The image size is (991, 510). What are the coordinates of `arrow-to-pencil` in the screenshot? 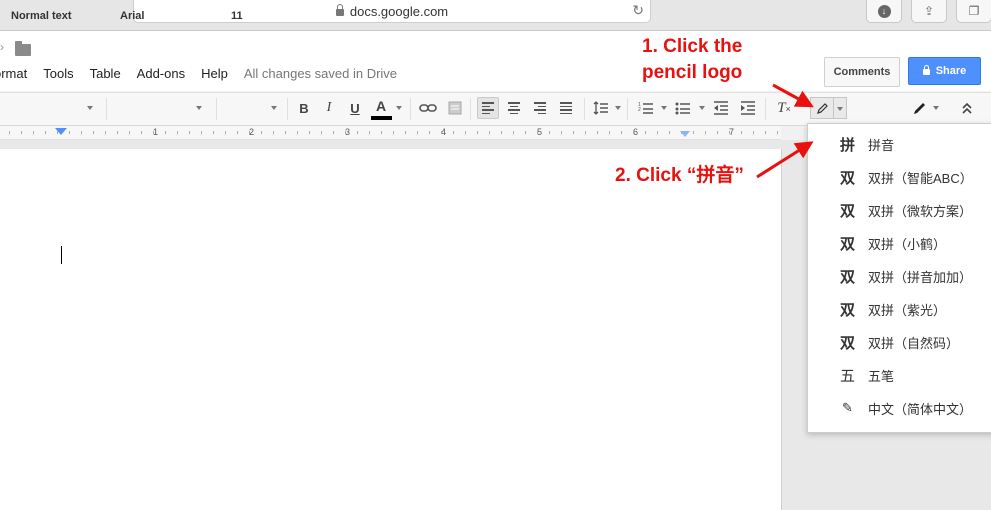 It's located at (793, 95).